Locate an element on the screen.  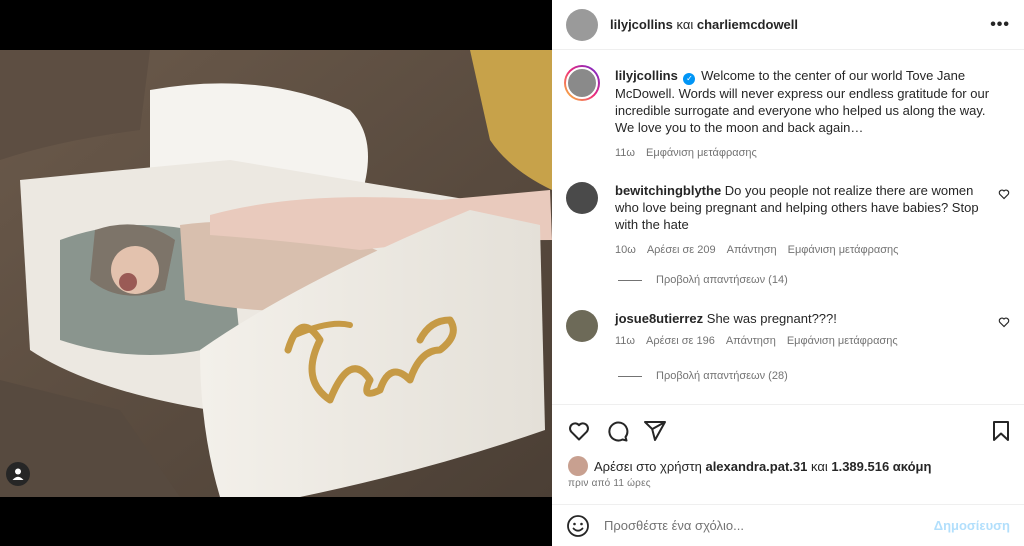
comment-likes: Αρέσει σε 196 is located at coordinates (680, 341).